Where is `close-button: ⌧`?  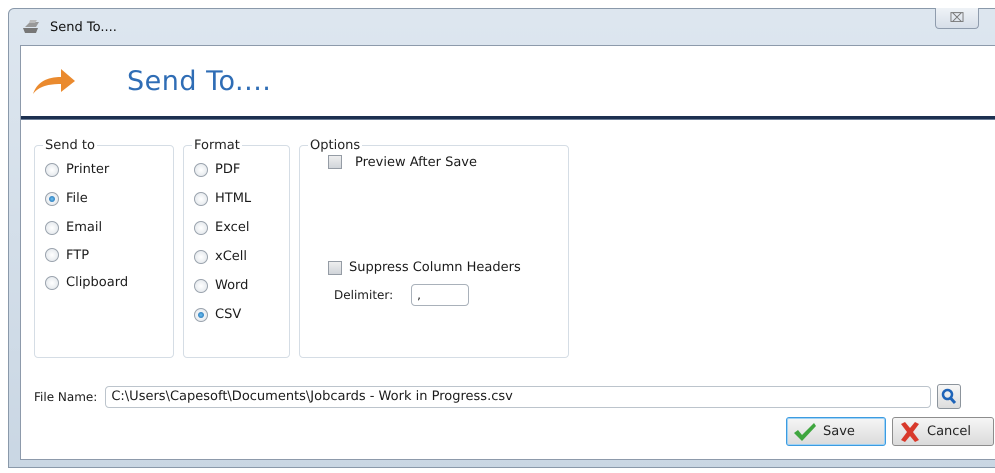
close-button: ⌧ is located at coordinates (957, 18).